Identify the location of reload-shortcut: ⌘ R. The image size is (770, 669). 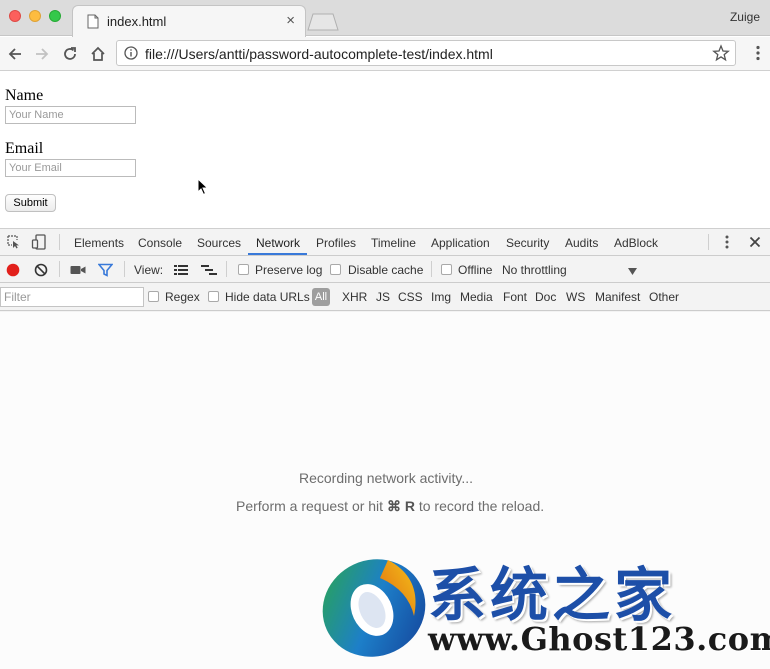
(400, 506).